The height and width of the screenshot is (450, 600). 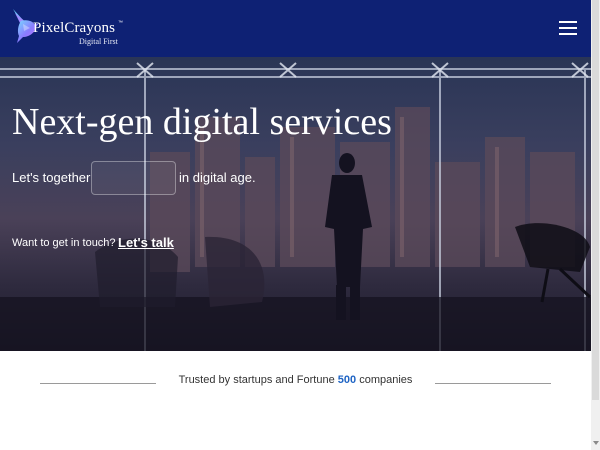 I want to click on scrollbar-thumb, so click(x=595, y=200).